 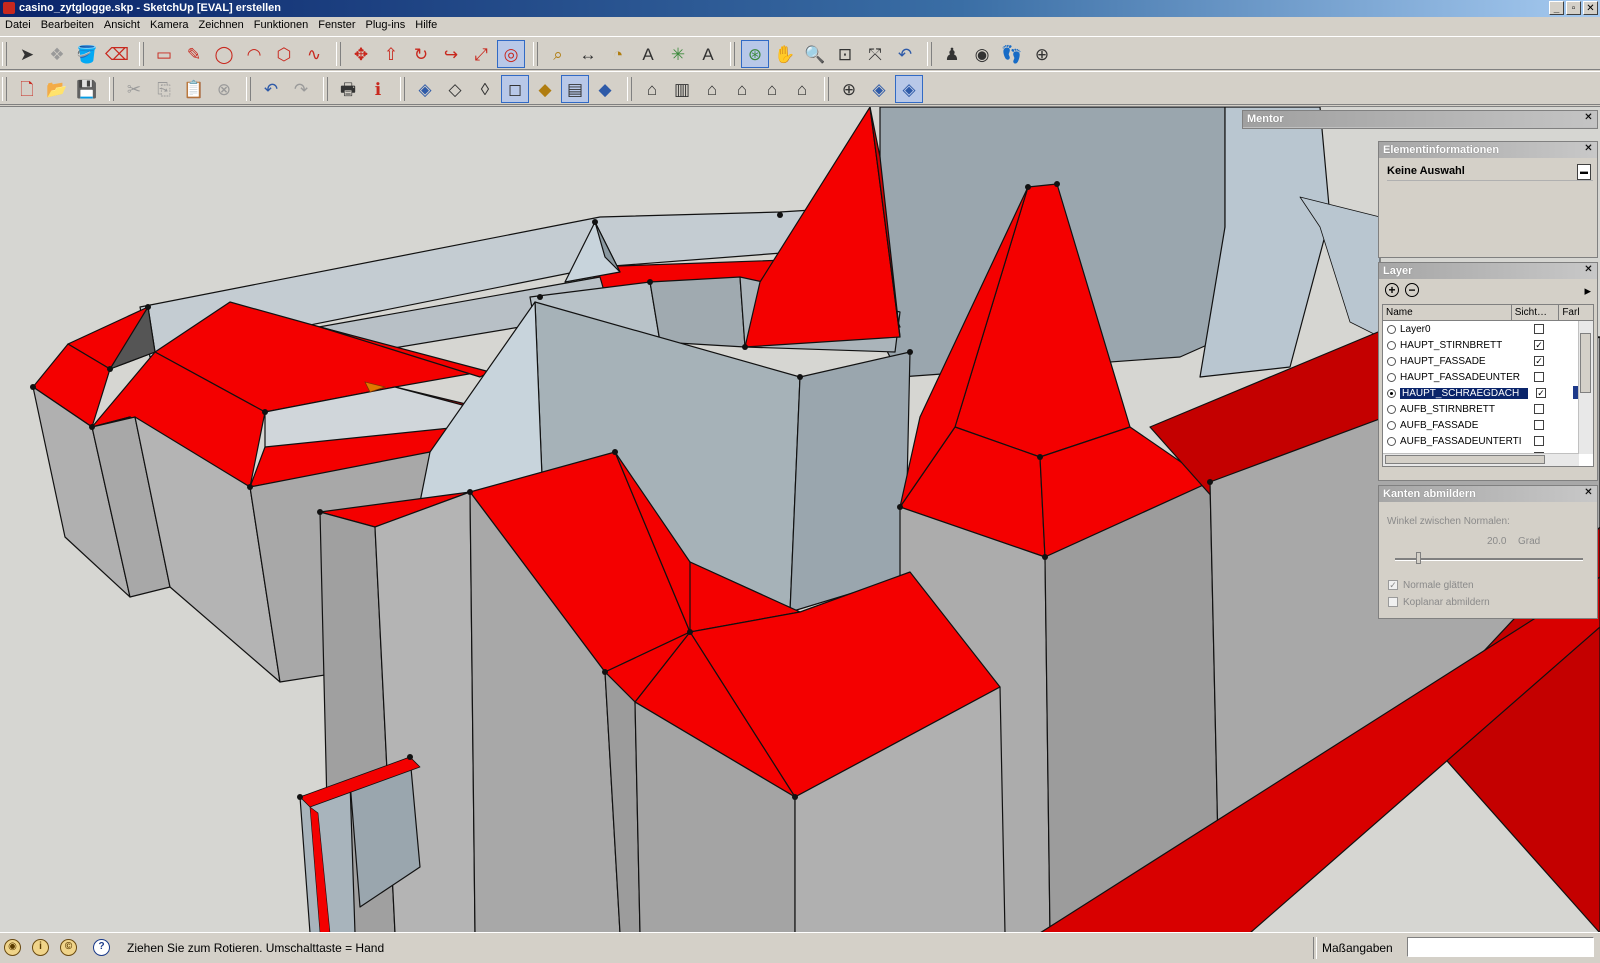 What do you see at coordinates (281, 26) in the screenshot?
I see `menu-funktionen: Funktionen` at bounding box center [281, 26].